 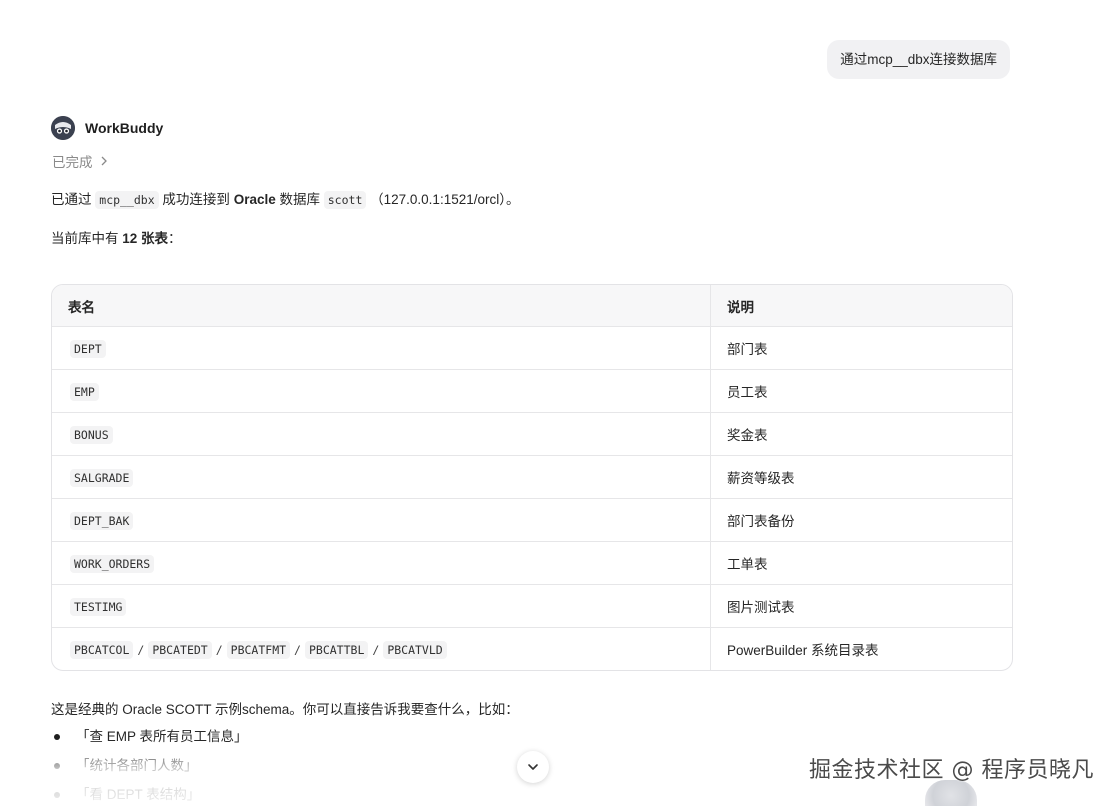 I want to click on table-name-code: PBCATEDT, so click(x=180, y=649).